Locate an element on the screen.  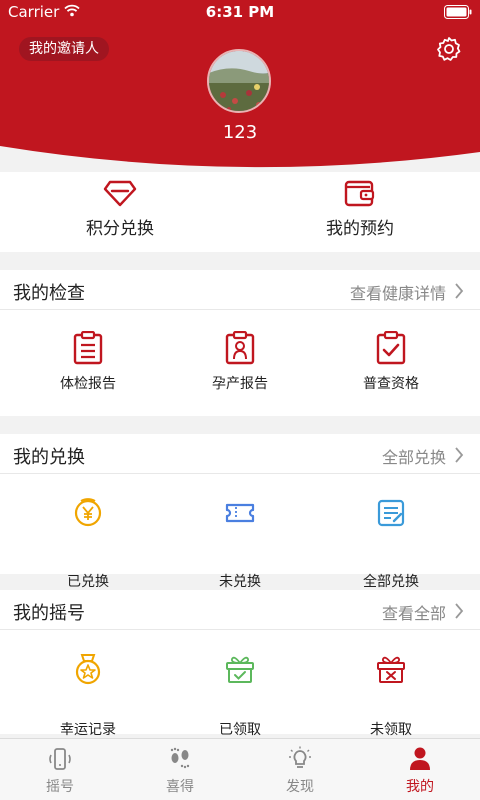
tab-label: 我的 is located at coordinates (420, 787).